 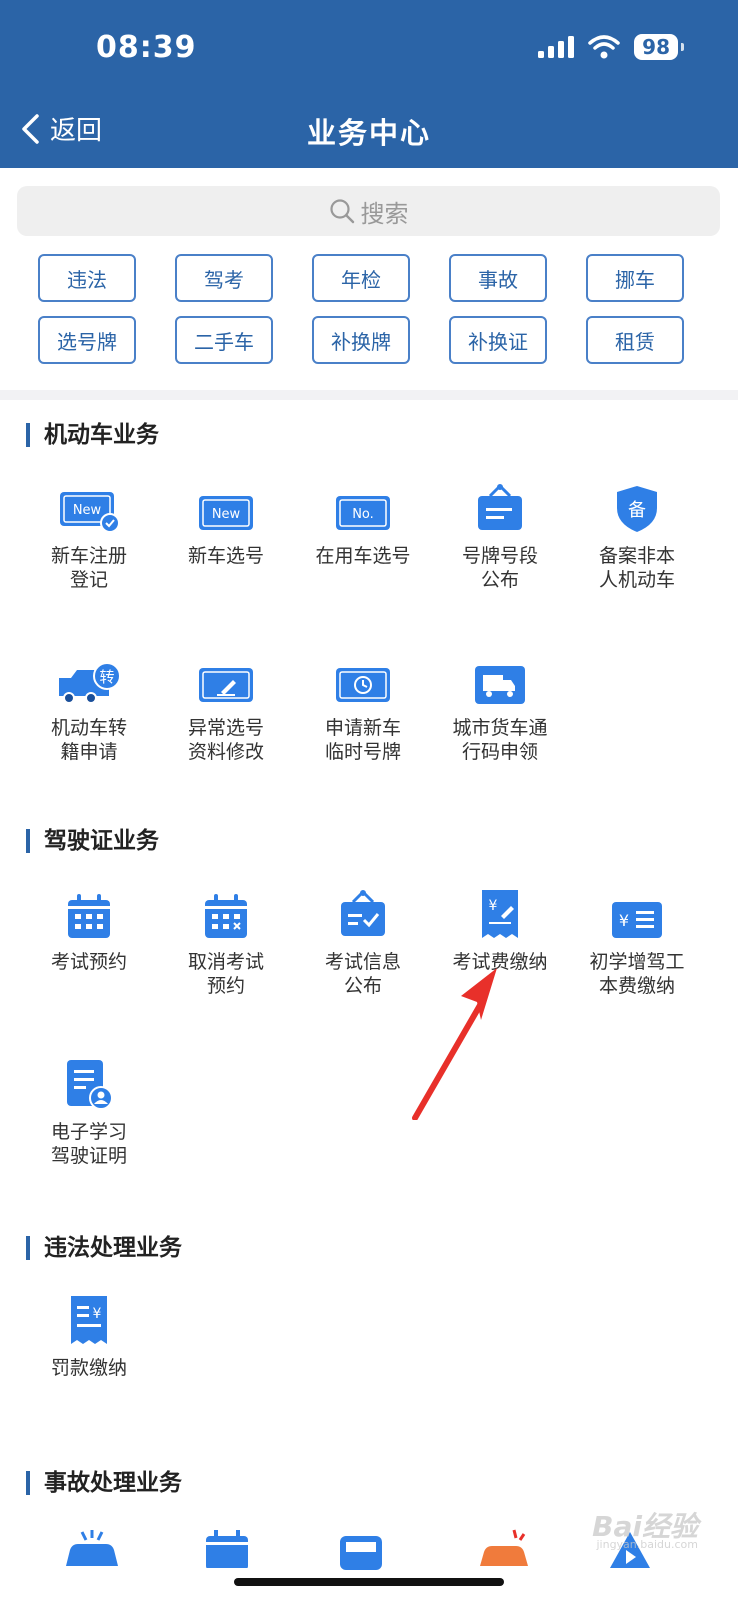 What do you see at coordinates (635, 278) in the screenshot?
I see `tag-move-car: 挪车` at bounding box center [635, 278].